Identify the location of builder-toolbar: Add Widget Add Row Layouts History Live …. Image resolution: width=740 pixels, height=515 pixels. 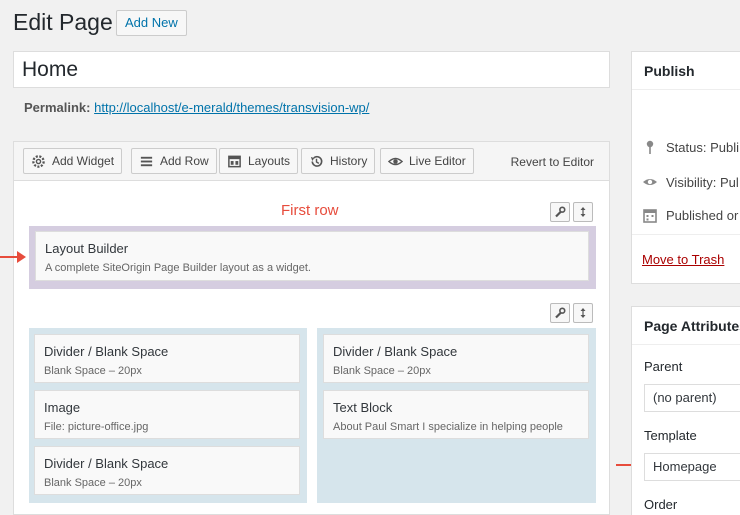
(311, 161).